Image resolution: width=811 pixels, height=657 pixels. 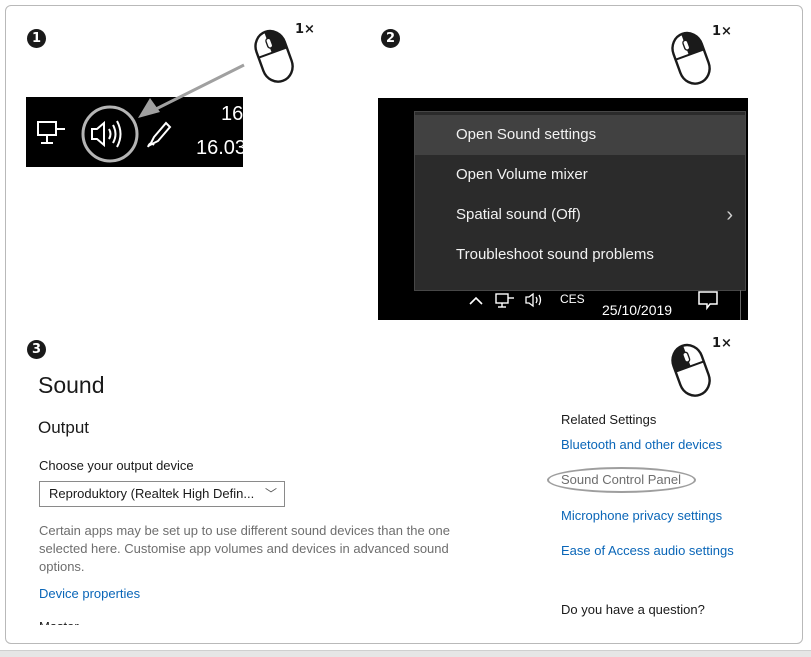 I want to click on master-volume-label: Master volume, so click(x=79, y=622).